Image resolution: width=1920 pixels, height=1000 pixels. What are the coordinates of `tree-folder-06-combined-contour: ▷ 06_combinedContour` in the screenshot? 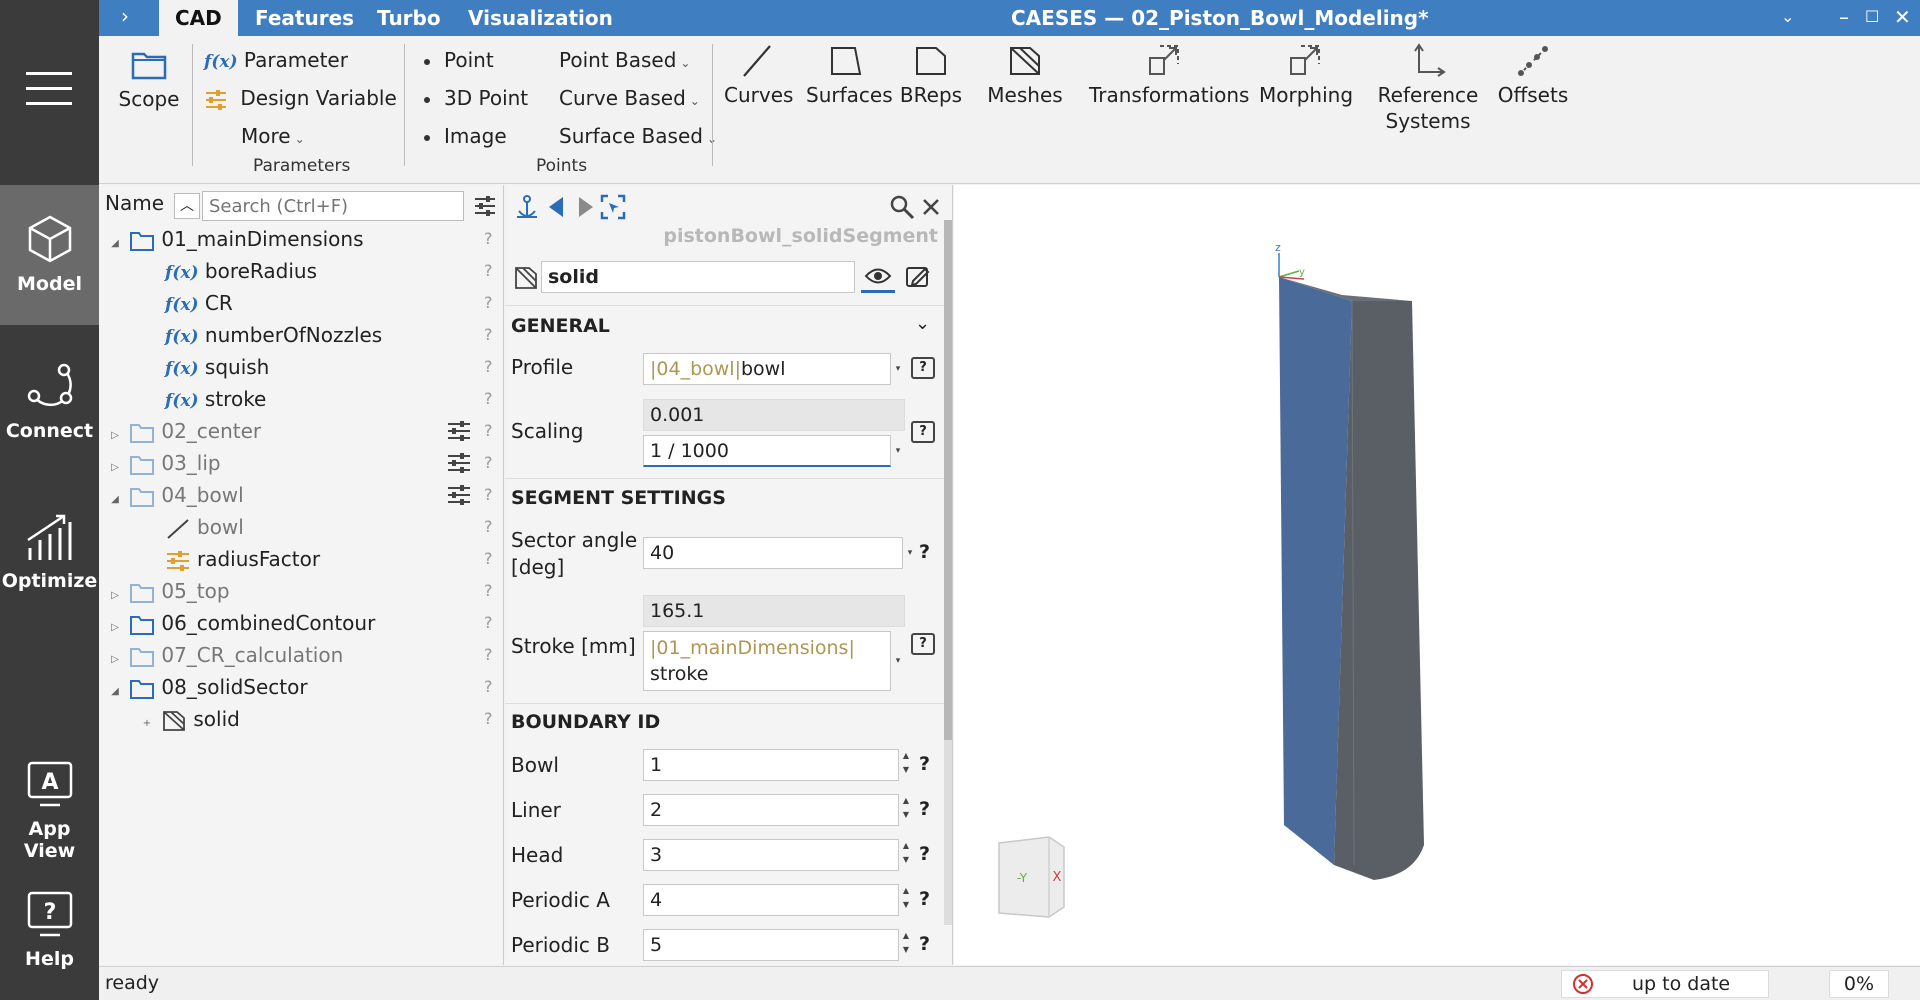 It's located at (241, 623).